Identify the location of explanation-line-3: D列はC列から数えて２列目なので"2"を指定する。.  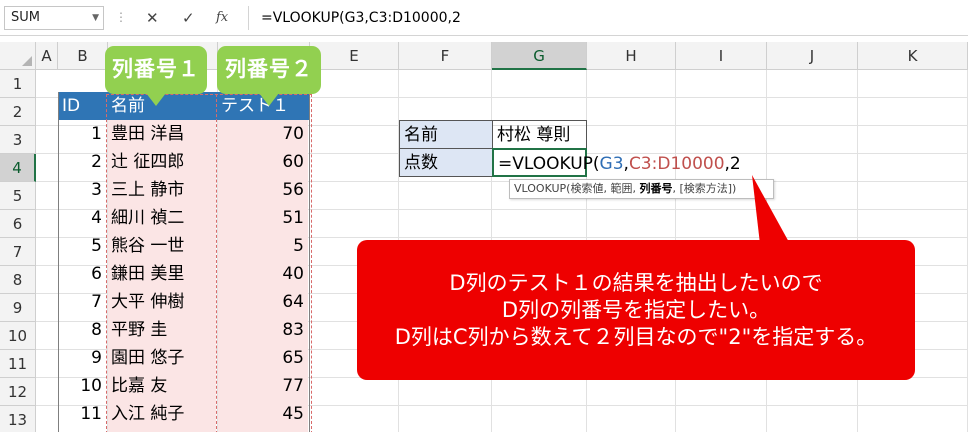
(636, 337).